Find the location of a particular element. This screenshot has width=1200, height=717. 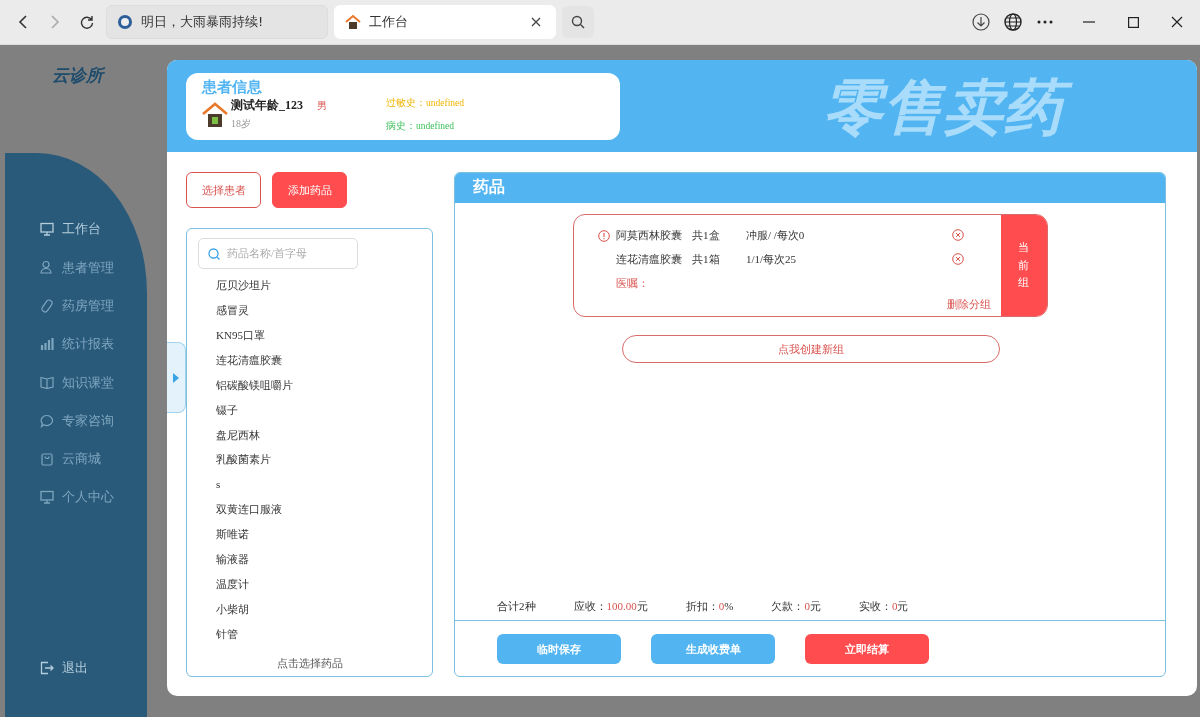

drug-item: 乳酸菌素片 is located at coordinates (243, 460).